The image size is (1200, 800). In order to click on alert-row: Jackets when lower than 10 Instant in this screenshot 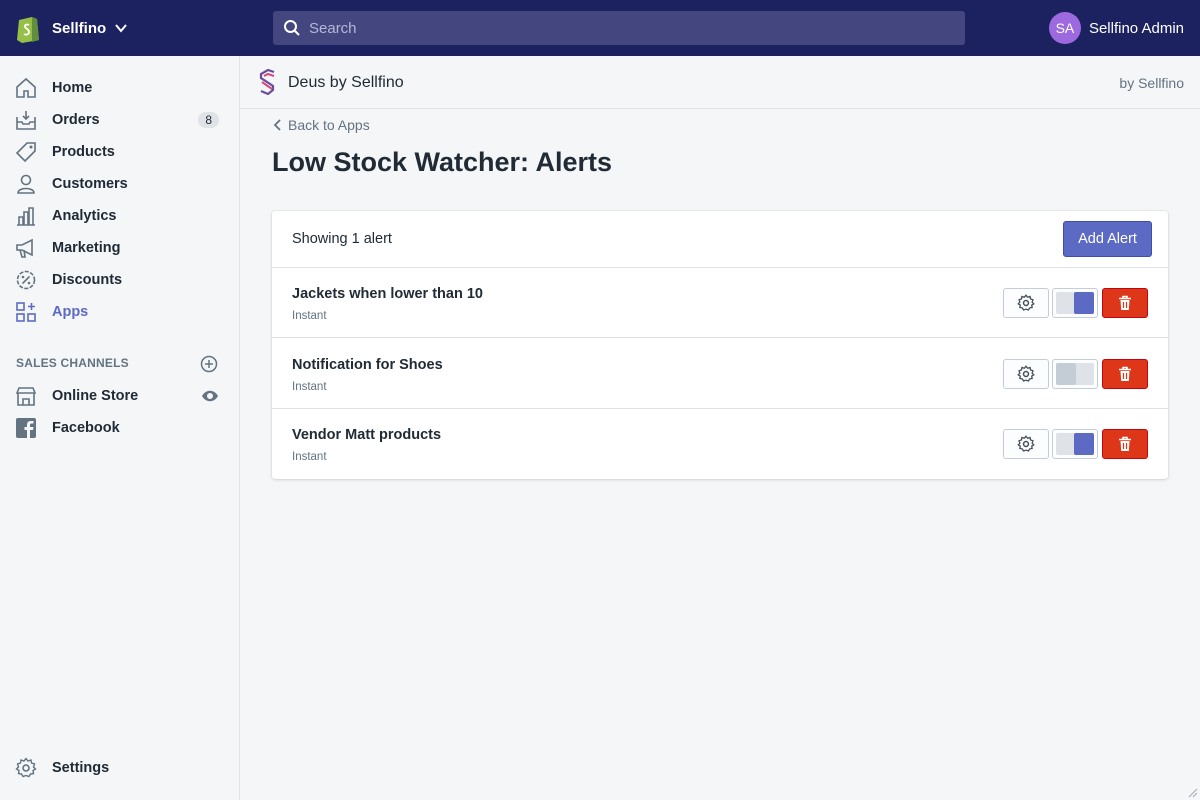, I will do `click(720, 303)`.